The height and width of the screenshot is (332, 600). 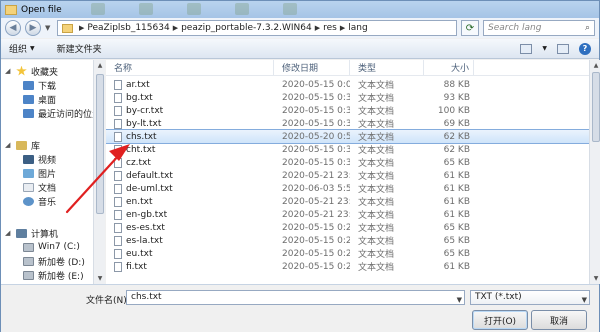 I want to click on file-size: 69 KB, so click(x=456, y=123).